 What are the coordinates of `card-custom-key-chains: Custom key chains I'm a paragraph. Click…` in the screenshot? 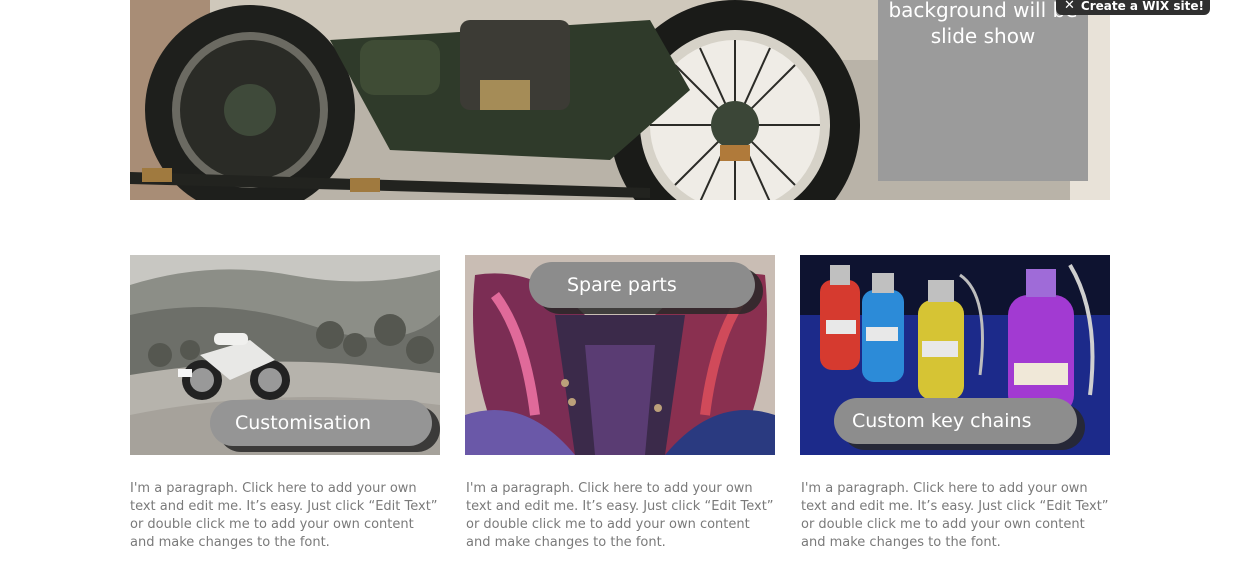 It's located at (955, 402).